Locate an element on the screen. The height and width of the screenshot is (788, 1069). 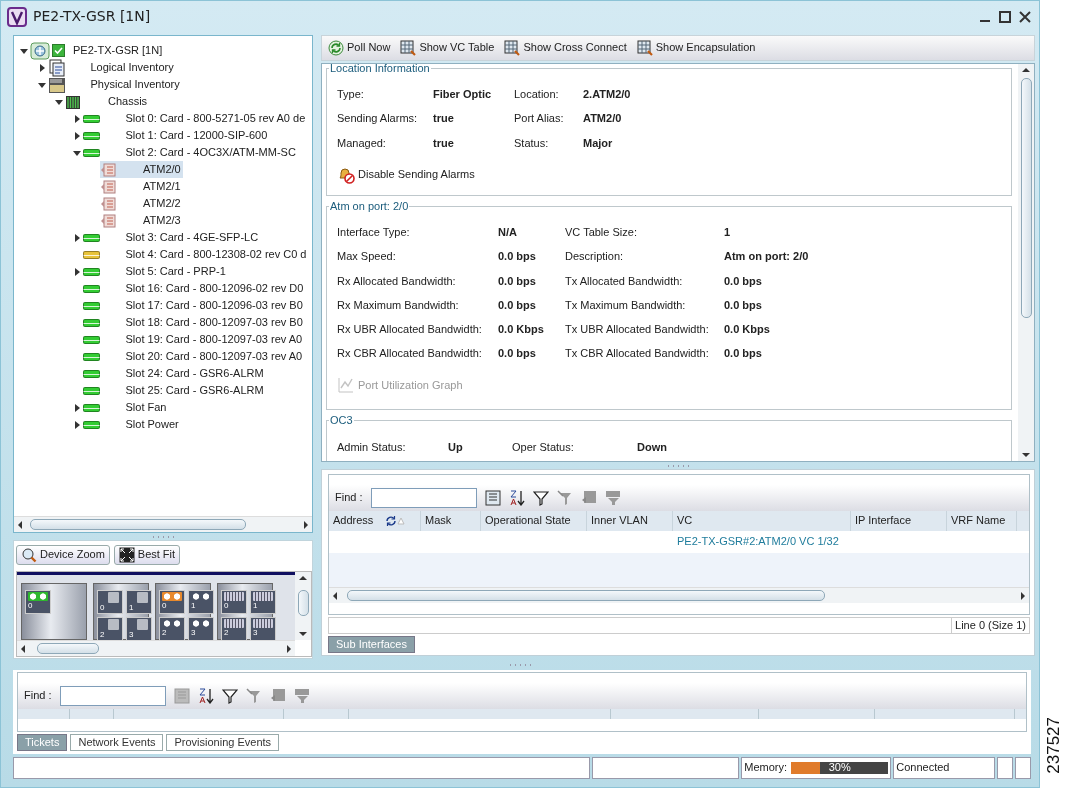
device-zoom-button: Device Zoom is located at coordinates (63, 555).